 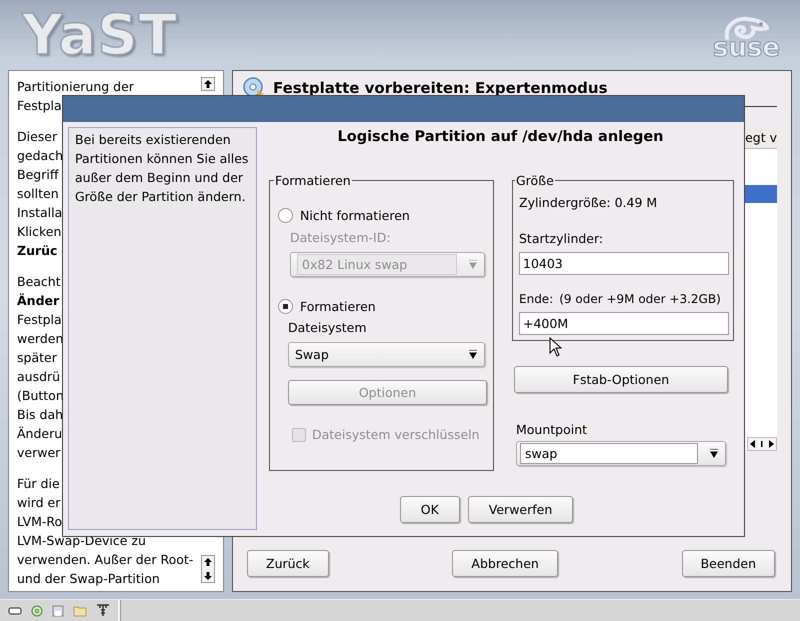 What do you see at coordinates (640, 299) in the screenshot?
I see `field-hint: (9 oder +9M oder +3.2GB)` at bounding box center [640, 299].